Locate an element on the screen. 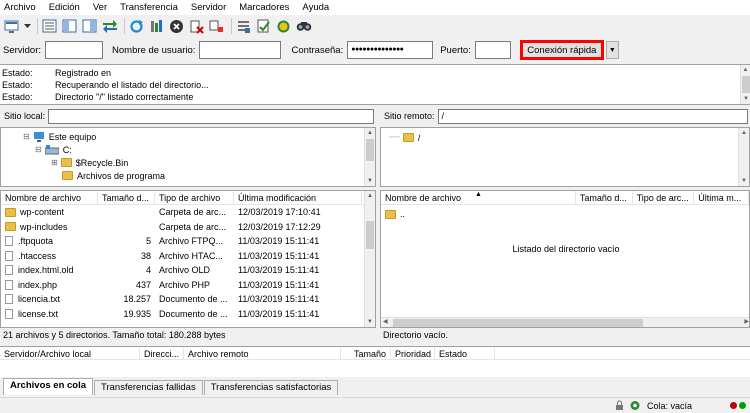 The image size is (750, 413). tree-item-program-files: Archivos de programa is located at coordinates (113, 175).